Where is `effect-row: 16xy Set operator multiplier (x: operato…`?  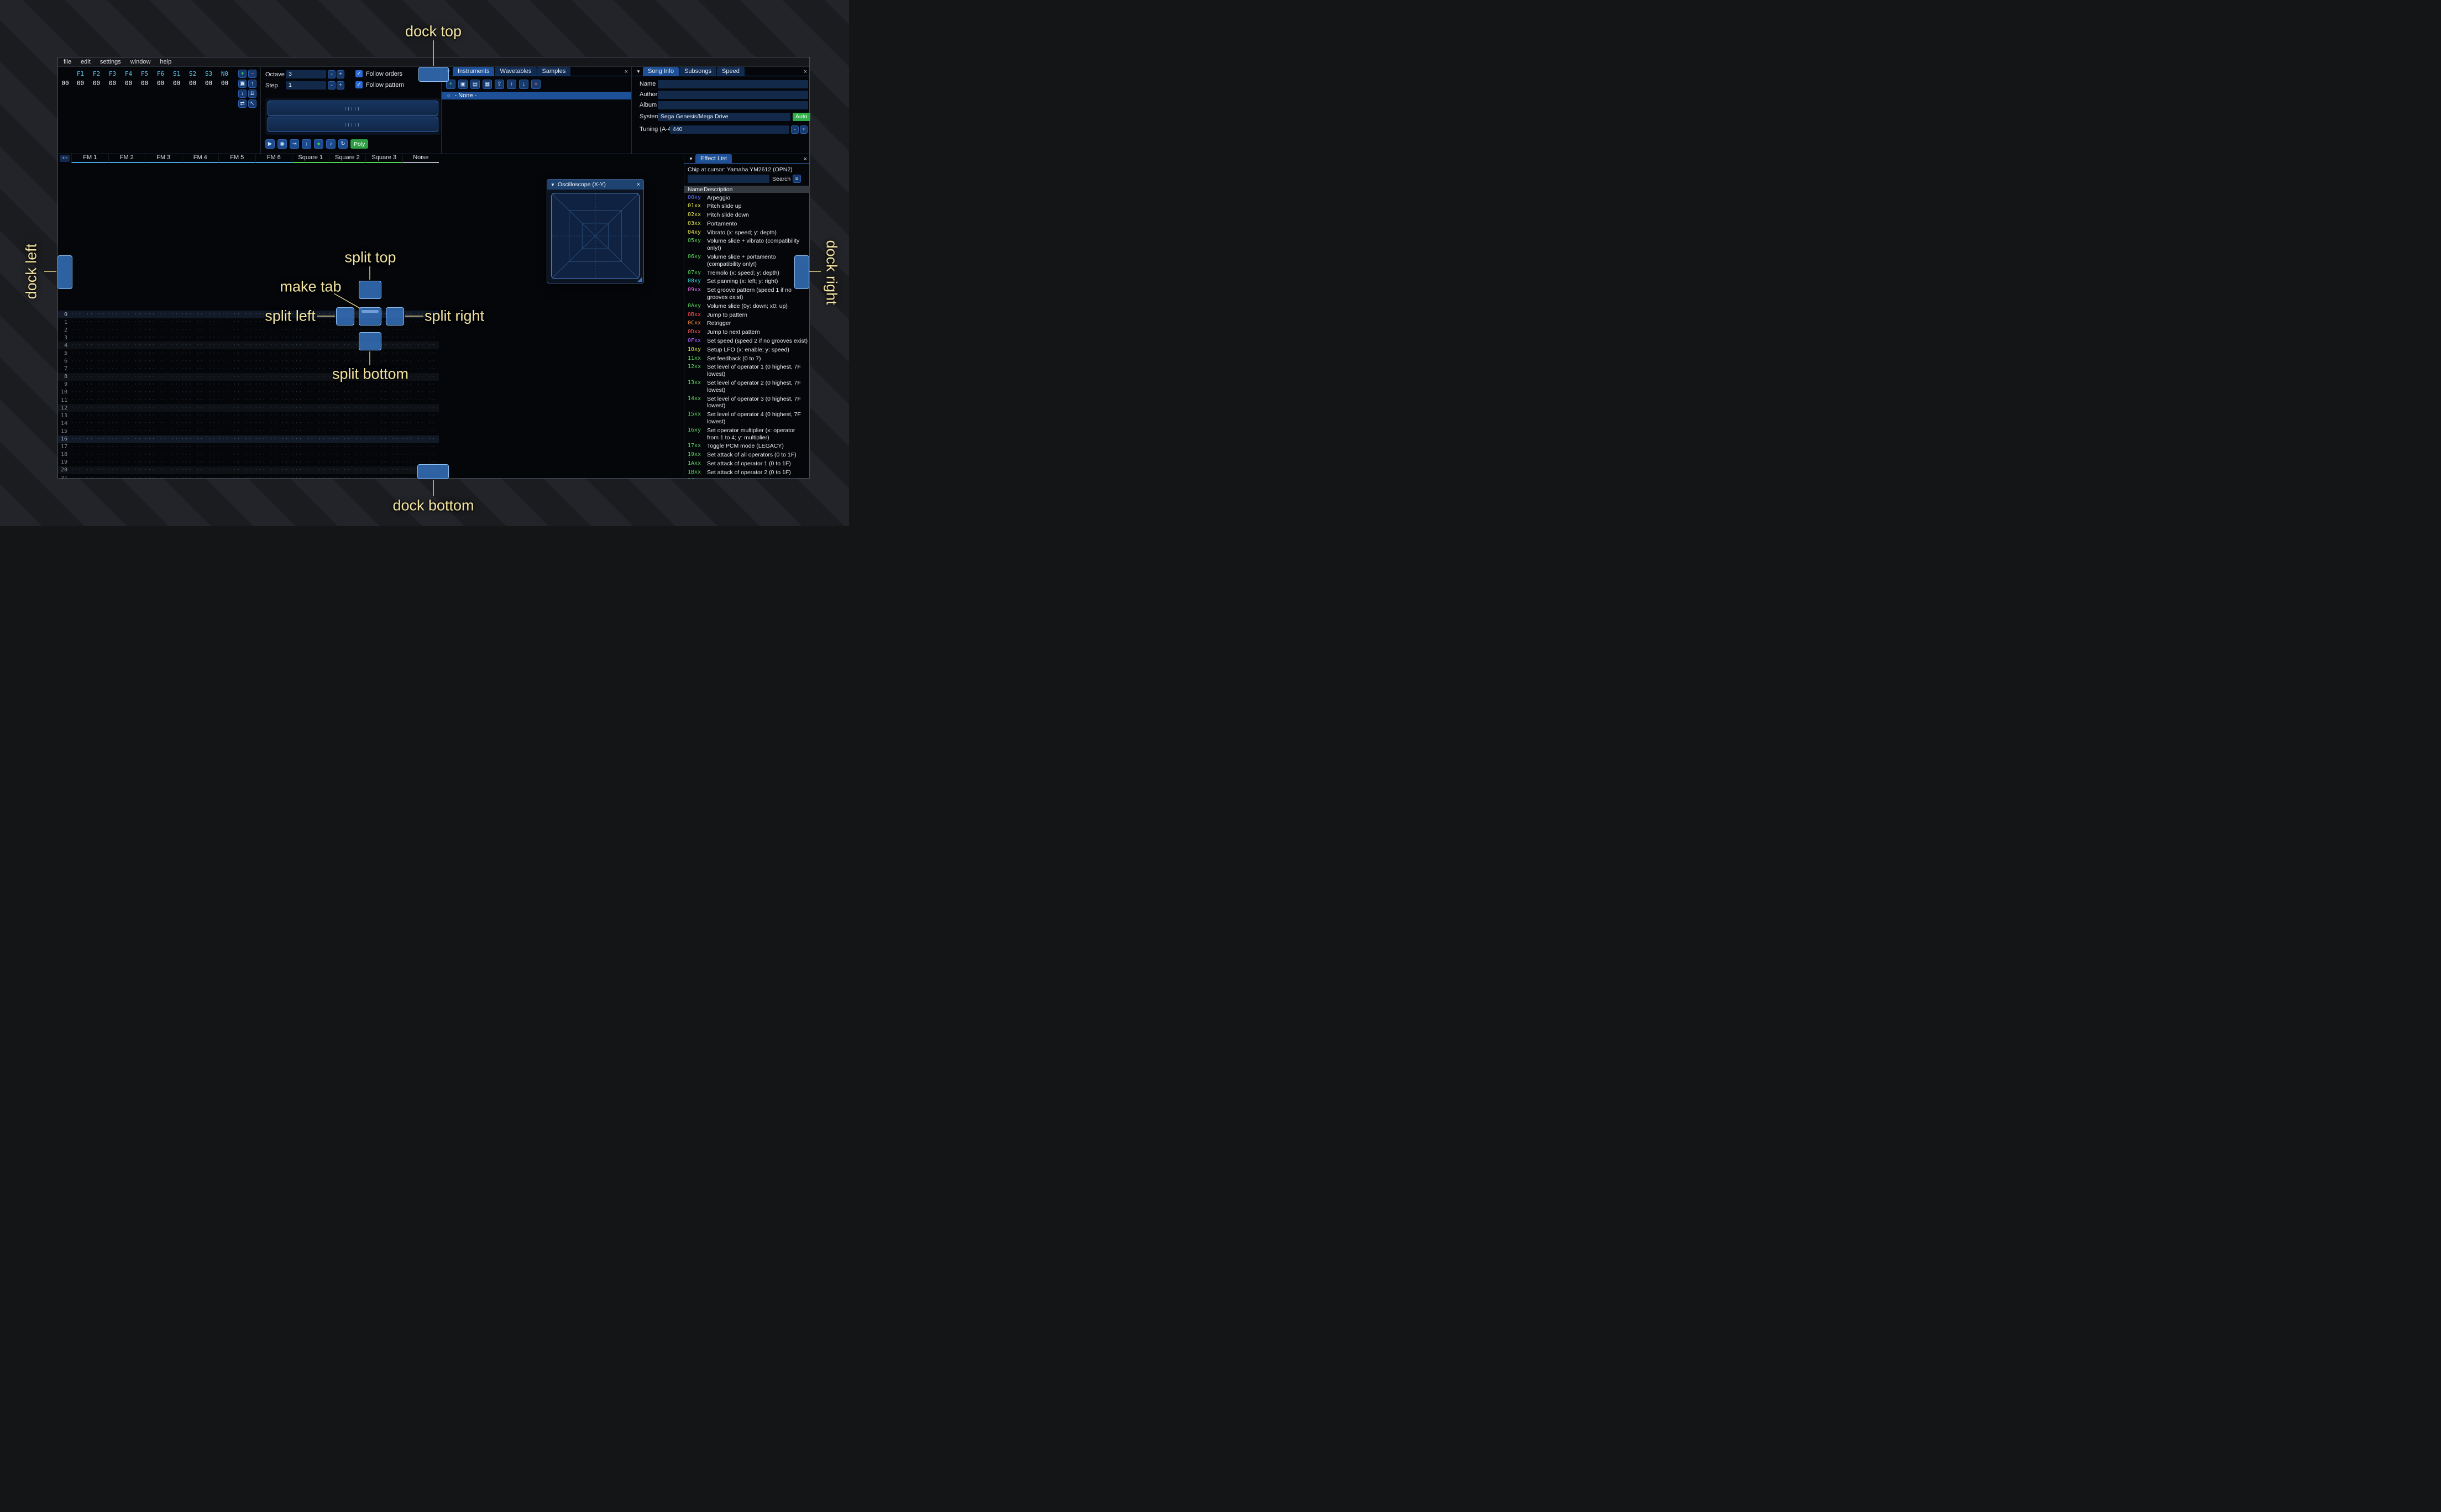
effect-row: 16xy Set operator multiplier (x: operato… is located at coordinates (747, 434).